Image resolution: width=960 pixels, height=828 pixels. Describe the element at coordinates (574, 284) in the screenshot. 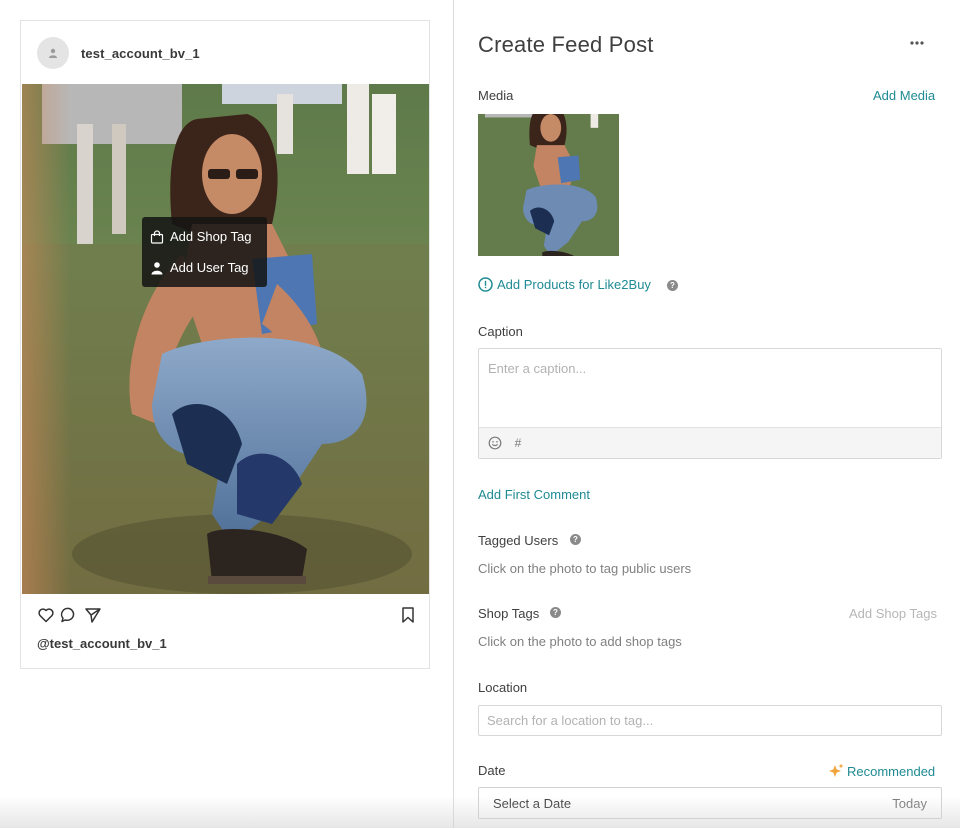

I see `add-products-like2buy-label: Add Products for Like2Buy` at that location.